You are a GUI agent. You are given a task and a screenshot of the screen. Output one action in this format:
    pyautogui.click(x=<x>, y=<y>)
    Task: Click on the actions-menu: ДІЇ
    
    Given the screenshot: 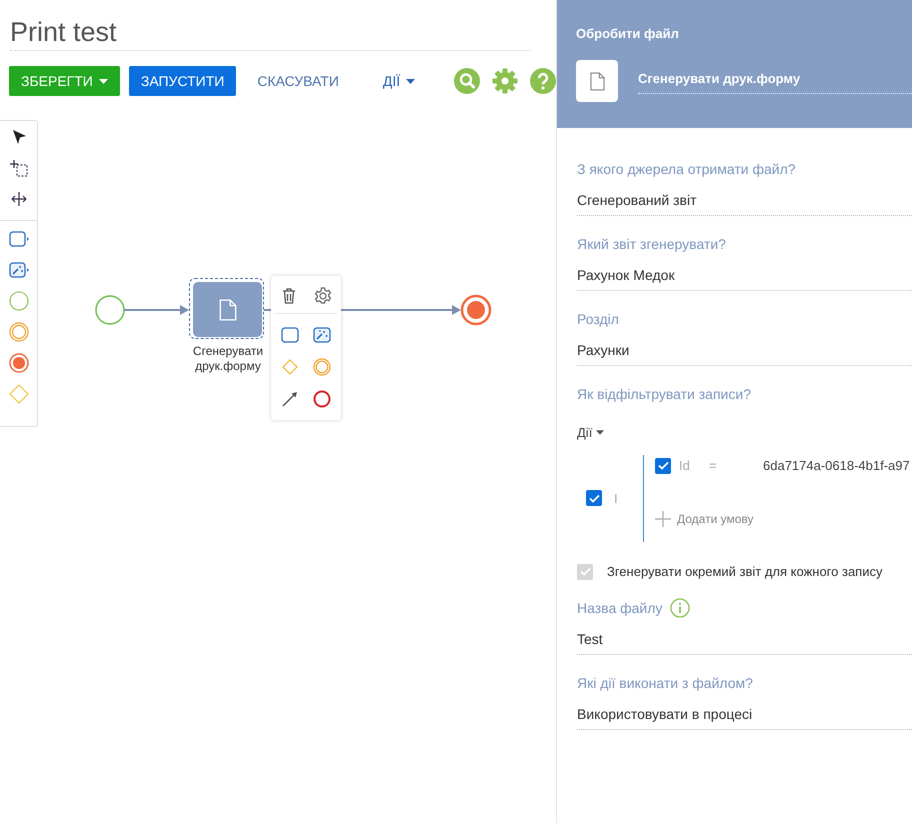 What is the action you would take?
    pyautogui.click(x=399, y=81)
    